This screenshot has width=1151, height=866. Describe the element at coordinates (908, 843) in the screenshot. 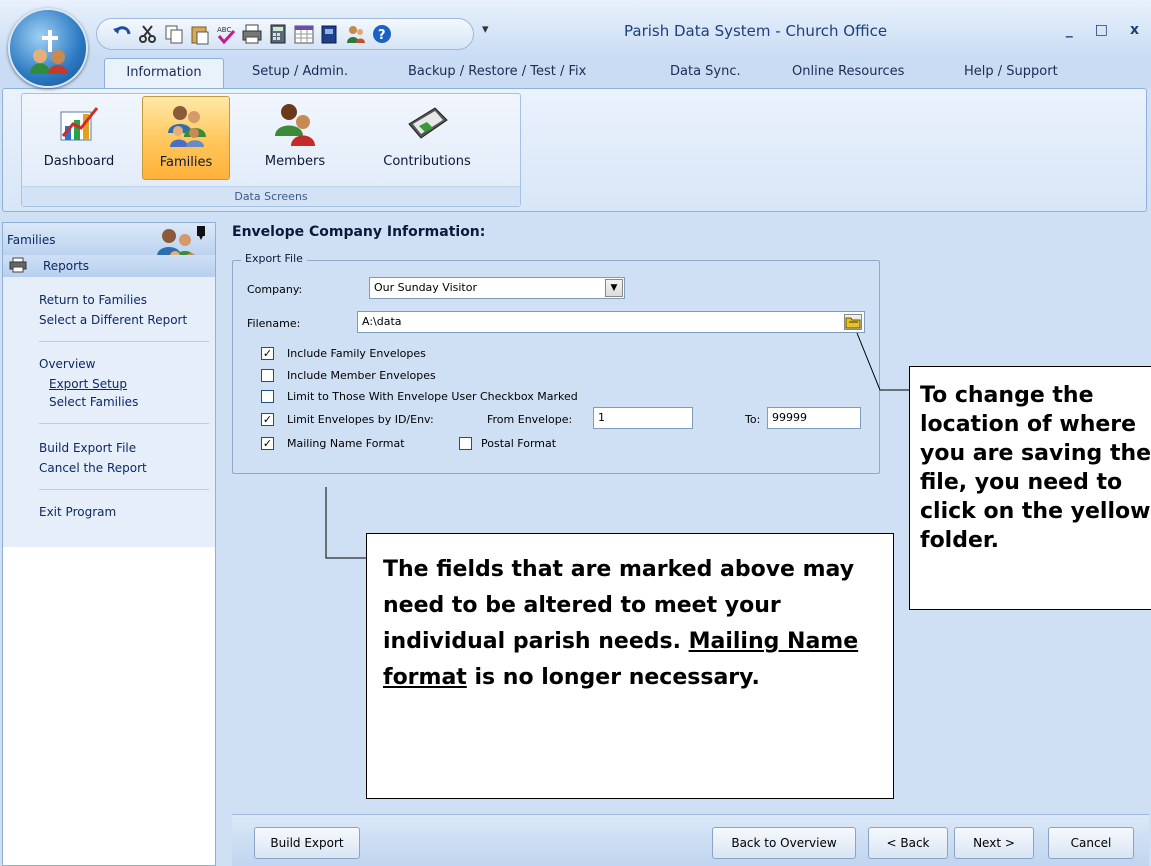

I see `back-button: < Back` at that location.